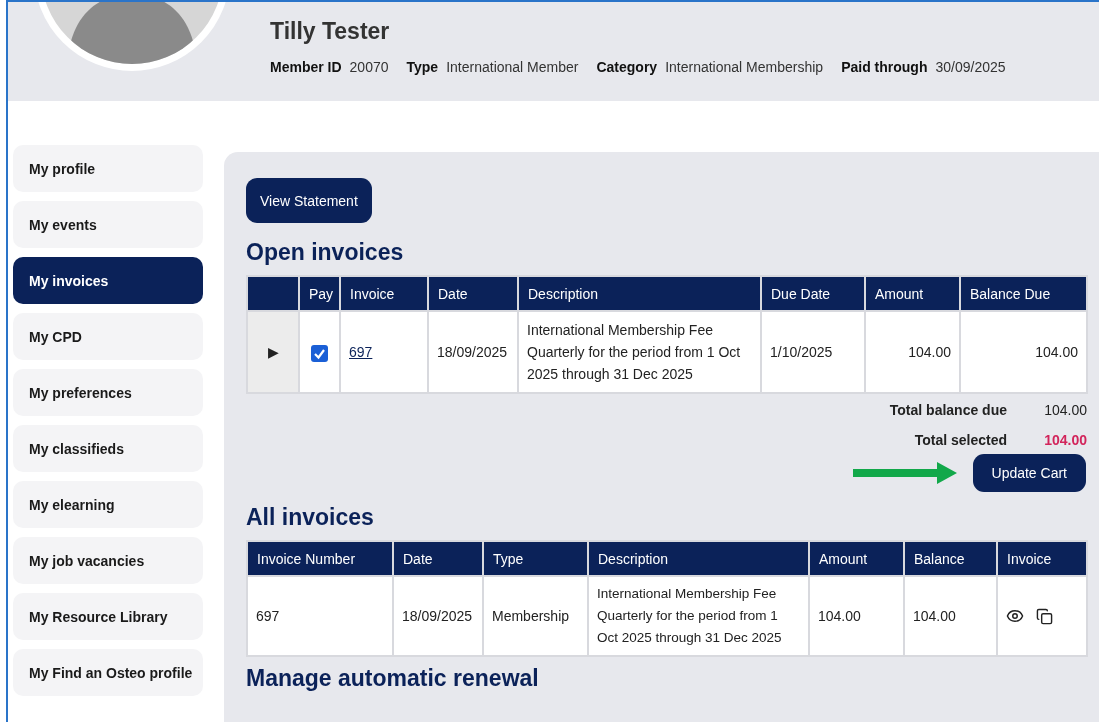 The image size is (1099, 722). What do you see at coordinates (325, 252) in the screenshot?
I see `section-title: Open invoices` at bounding box center [325, 252].